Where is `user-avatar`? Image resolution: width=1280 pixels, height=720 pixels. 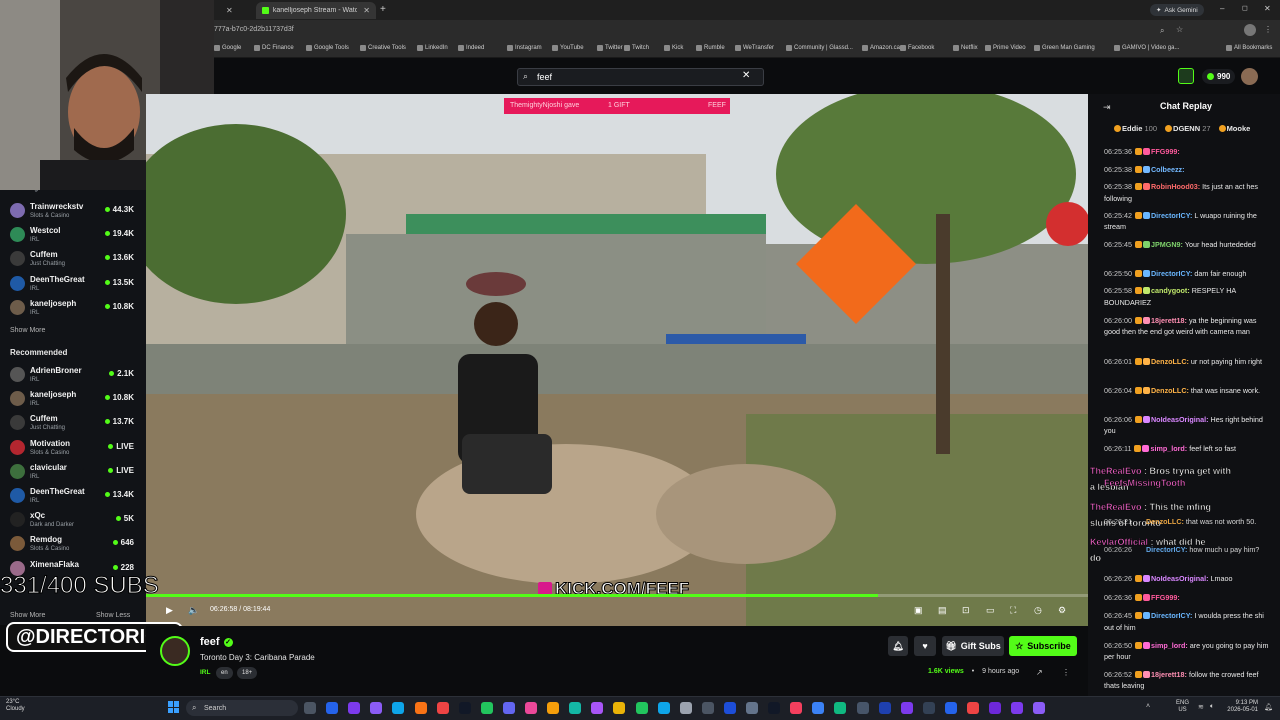 user-avatar is located at coordinates (1249, 76).